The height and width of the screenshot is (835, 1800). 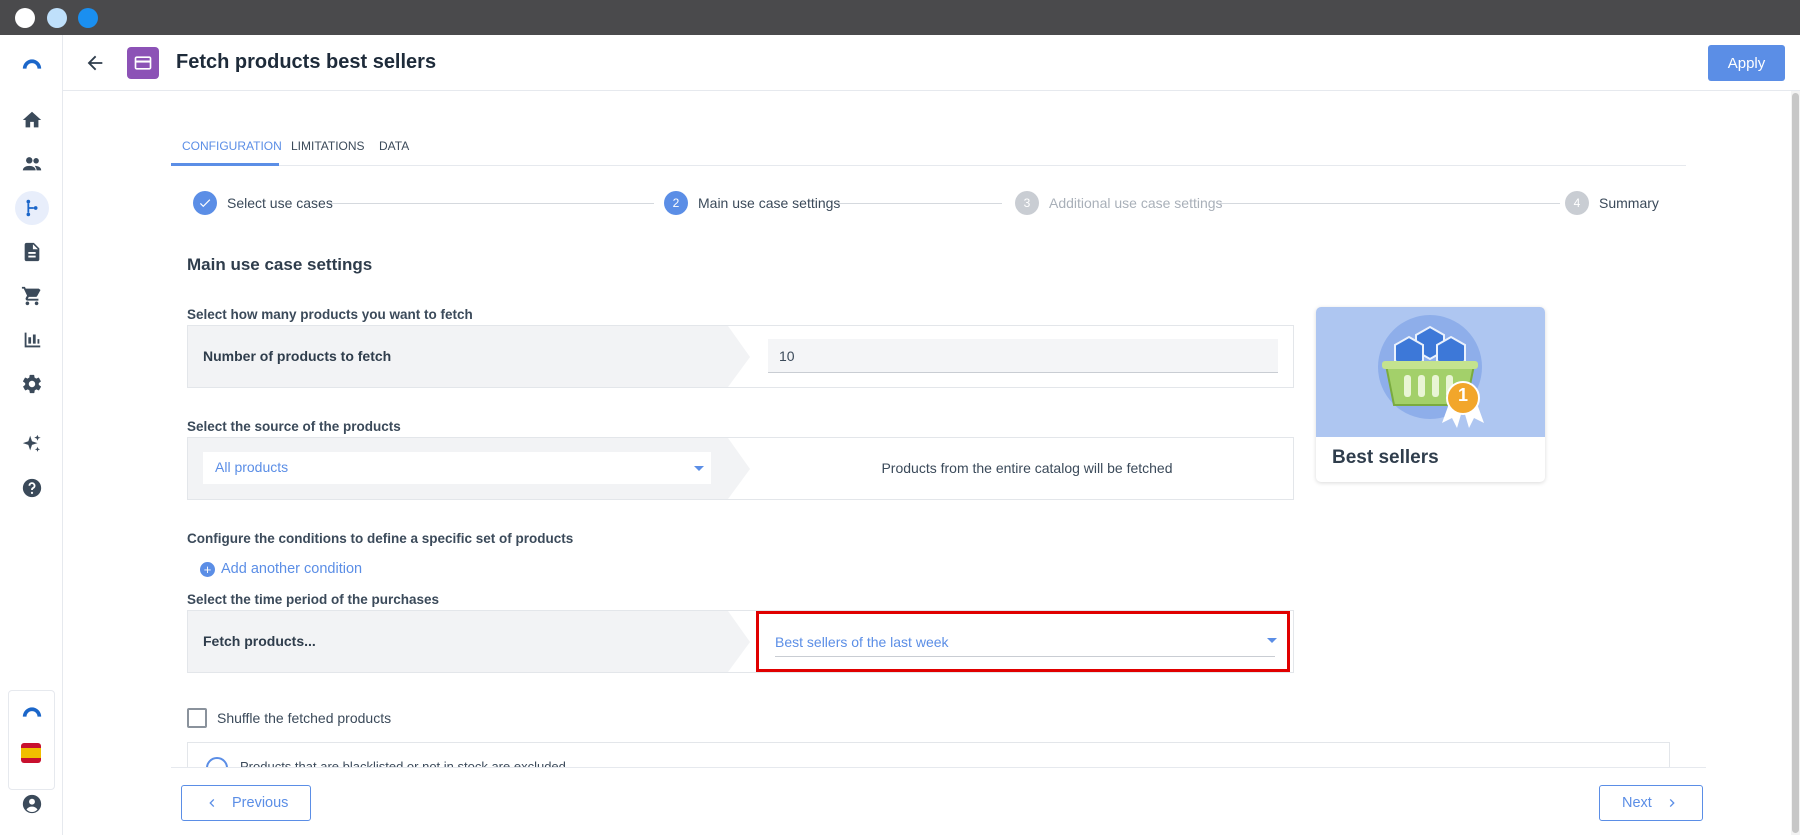 I want to click on apply-button: Apply, so click(x=1746, y=63).